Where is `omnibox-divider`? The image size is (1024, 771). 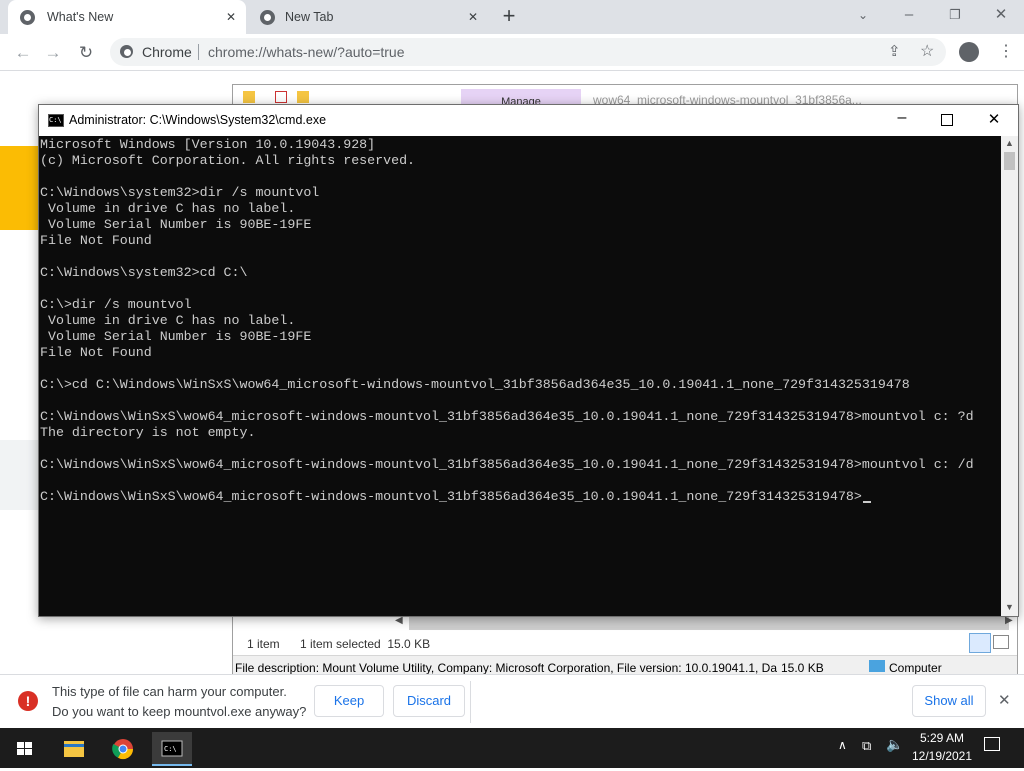
omnibox-divider is located at coordinates (198, 52).